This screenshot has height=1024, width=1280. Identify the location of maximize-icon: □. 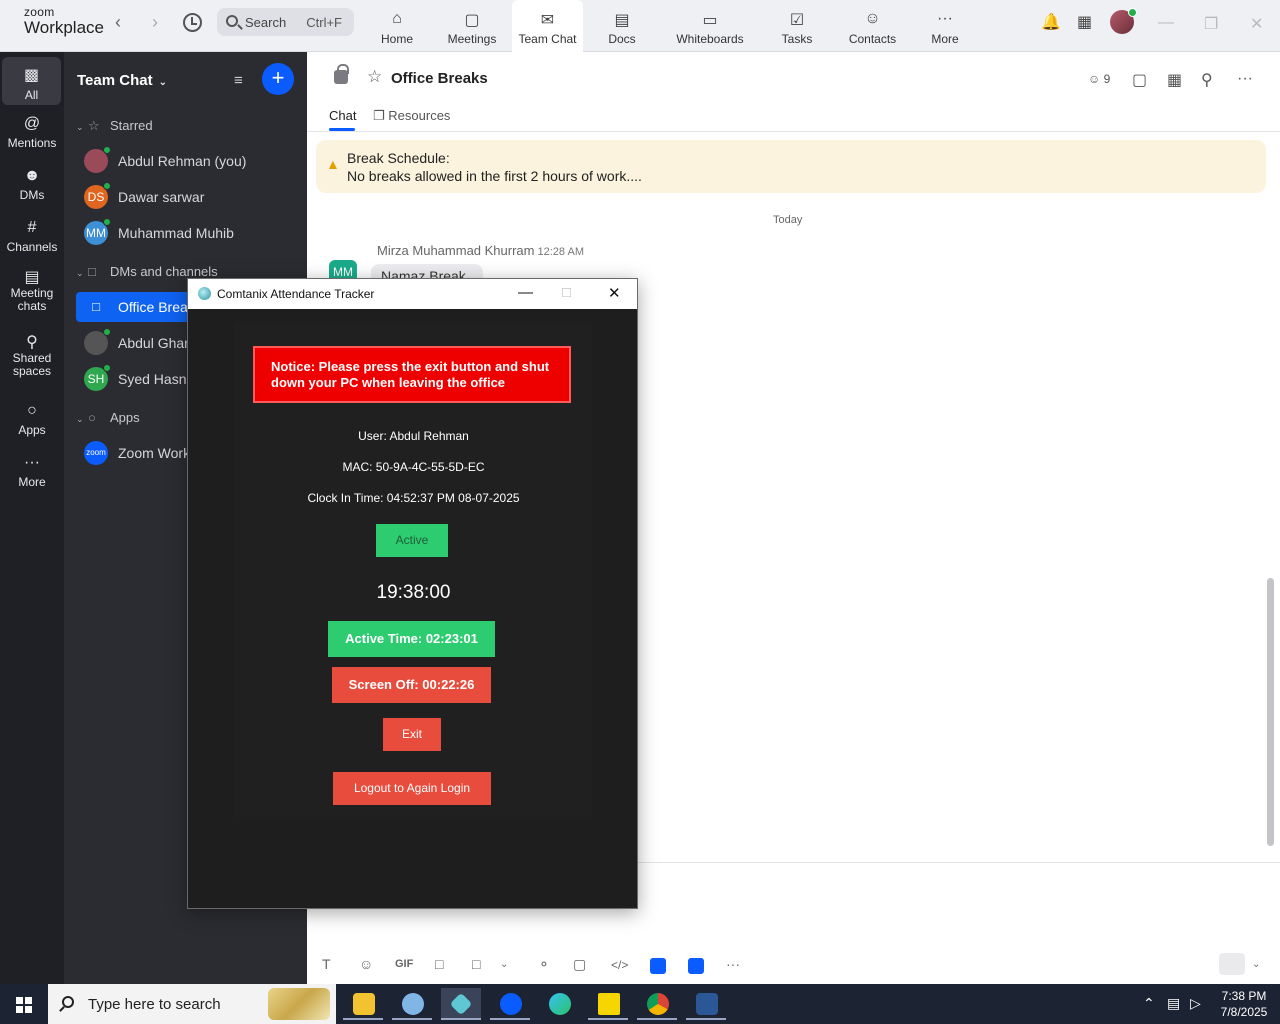
(566, 292).